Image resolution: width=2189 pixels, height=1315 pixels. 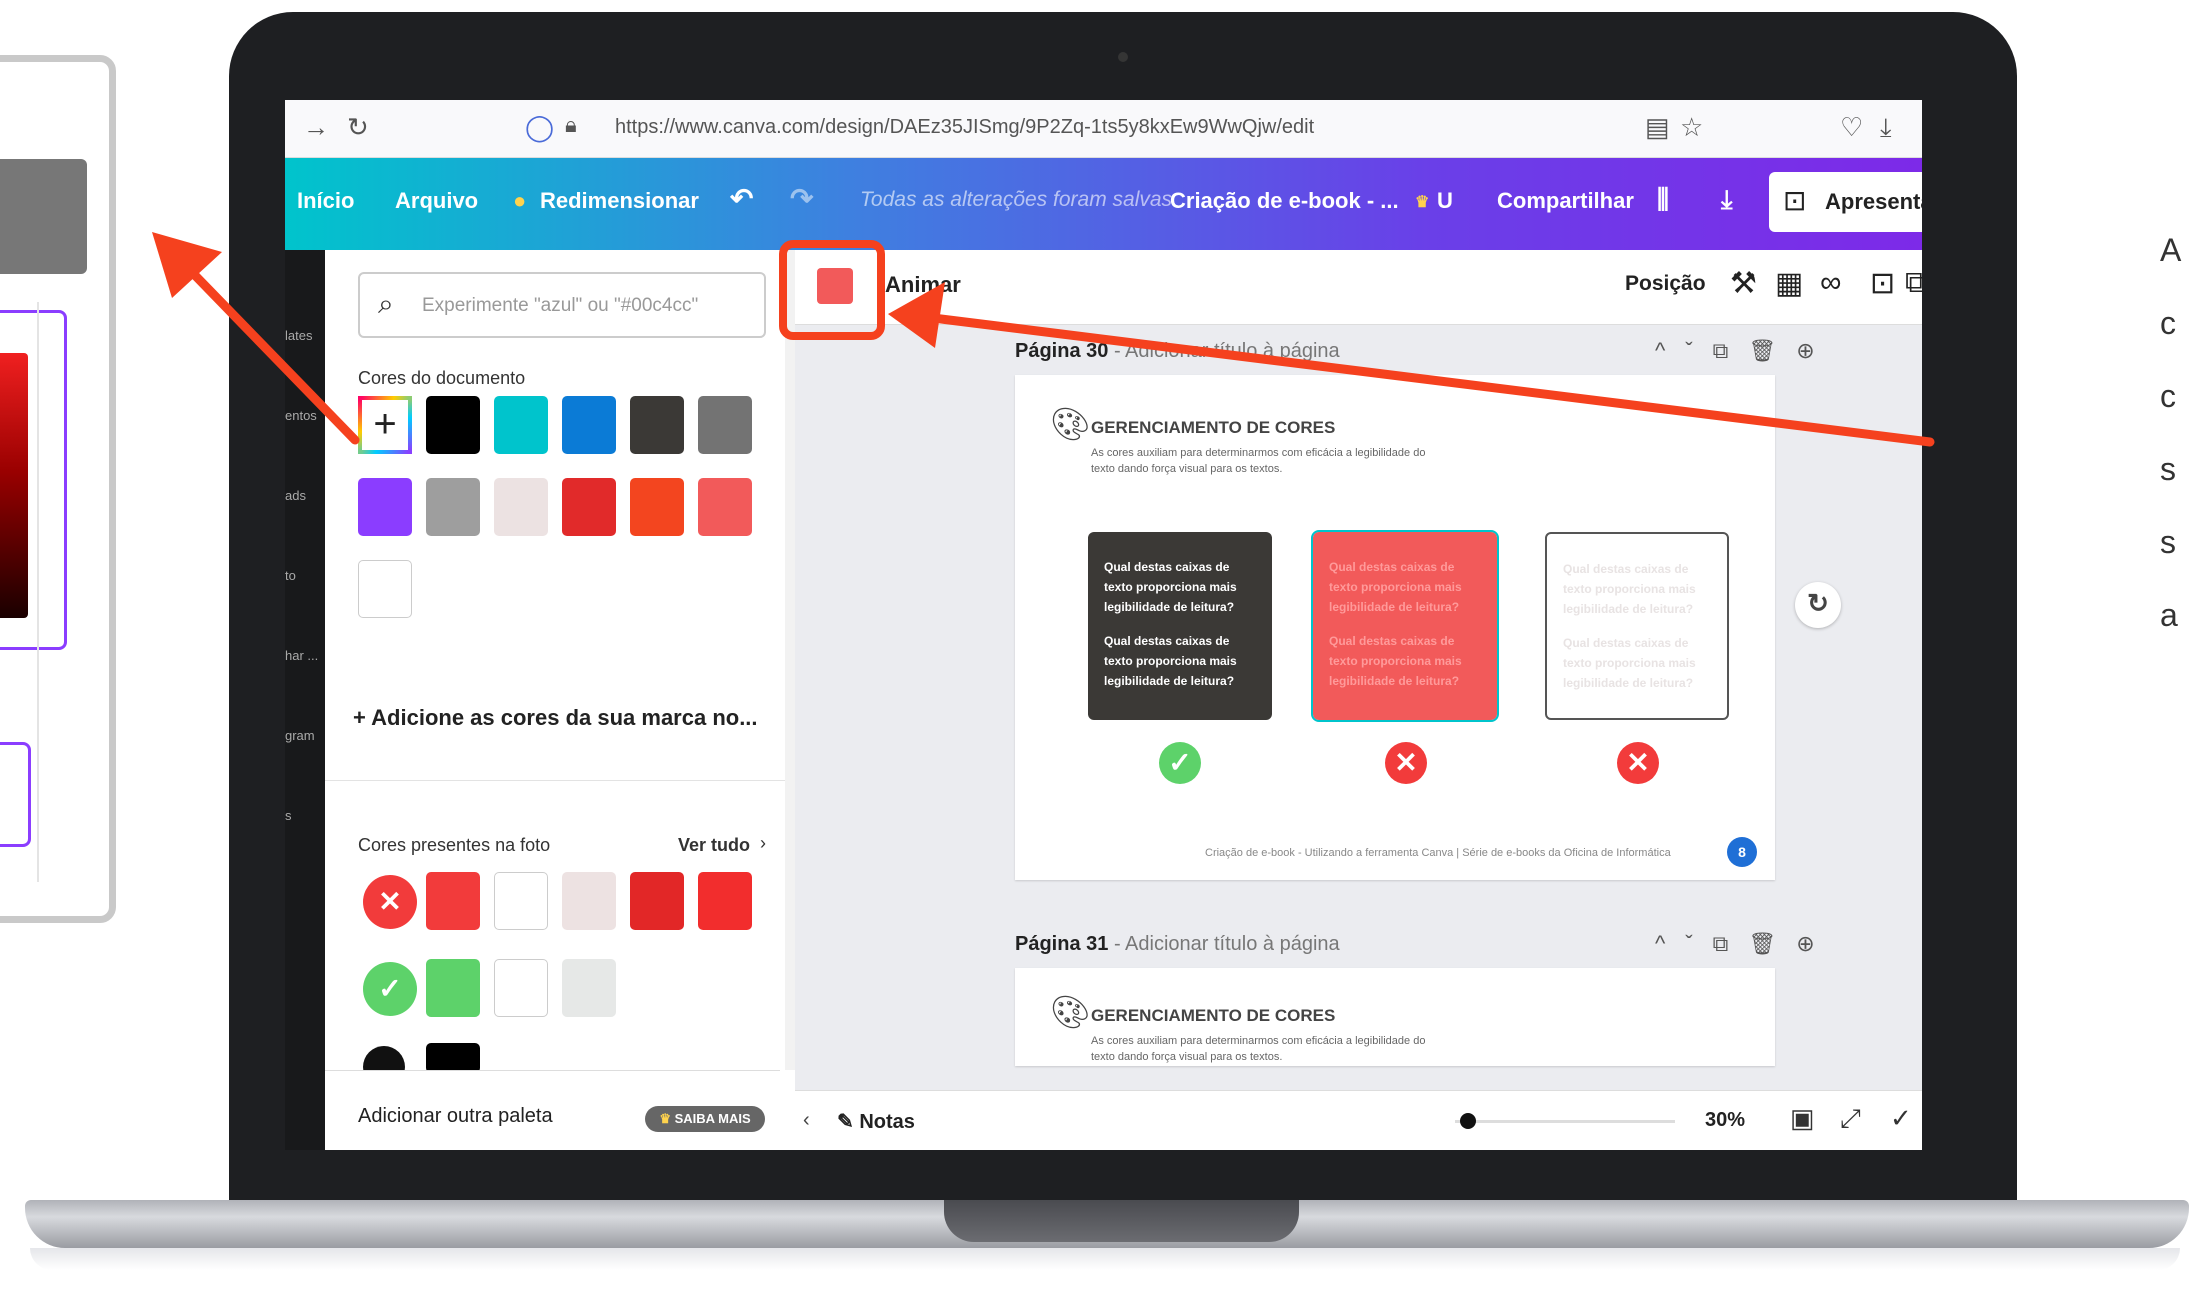 I want to click on arrowhead-icon, so click(x=916, y=315).